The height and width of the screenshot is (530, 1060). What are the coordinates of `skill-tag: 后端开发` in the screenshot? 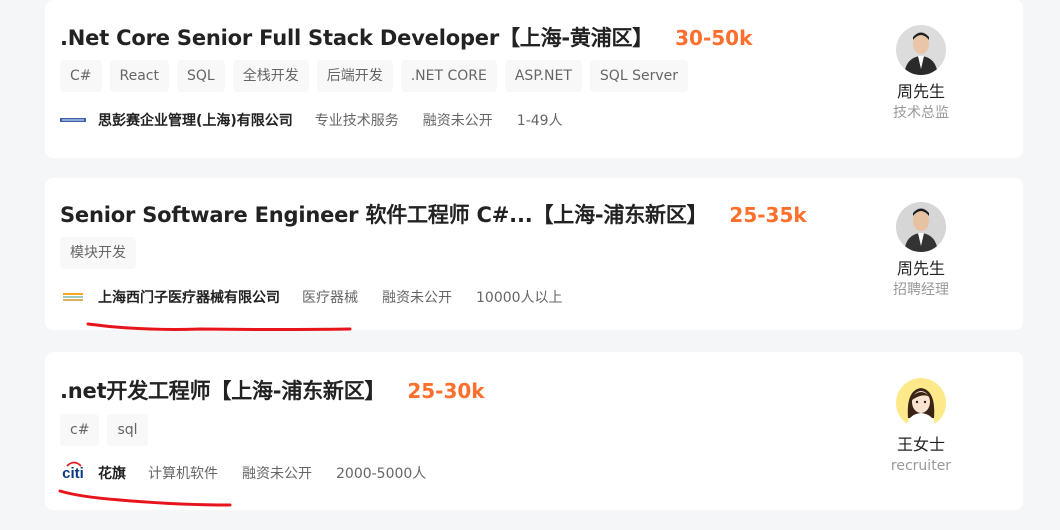 It's located at (354, 76).